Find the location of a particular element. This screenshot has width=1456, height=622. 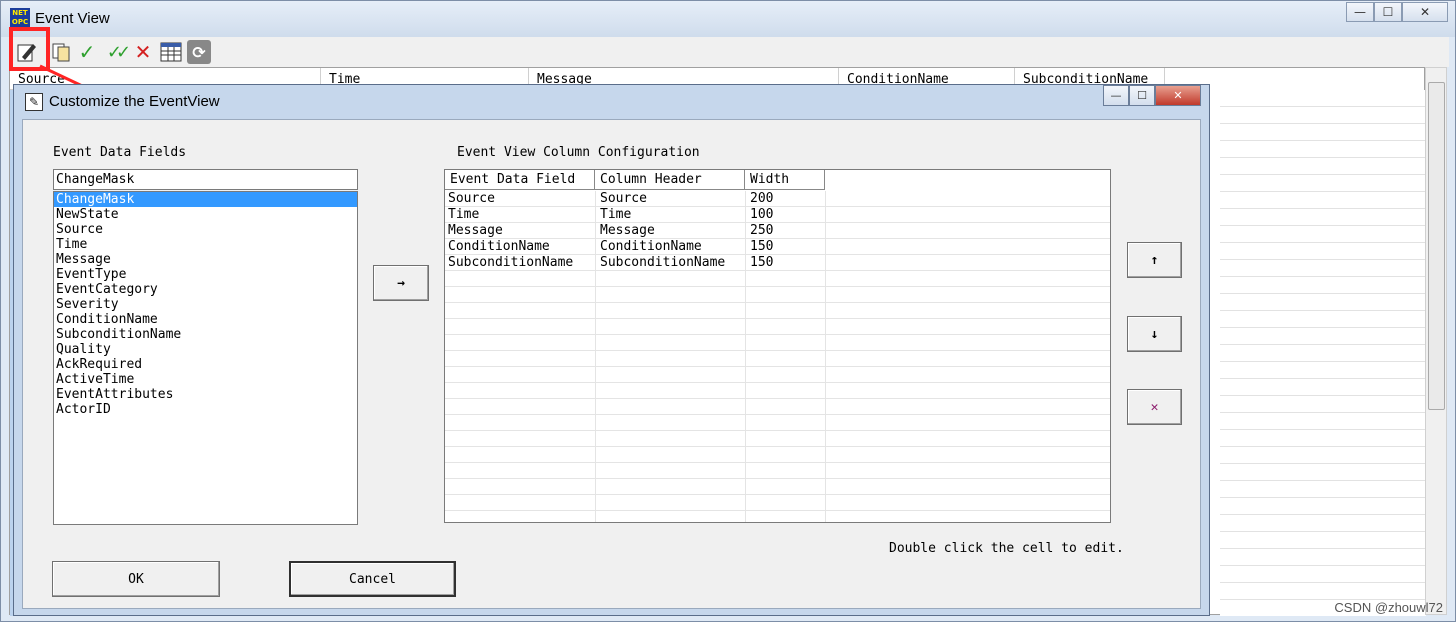

add-field-button: → is located at coordinates (401, 283).